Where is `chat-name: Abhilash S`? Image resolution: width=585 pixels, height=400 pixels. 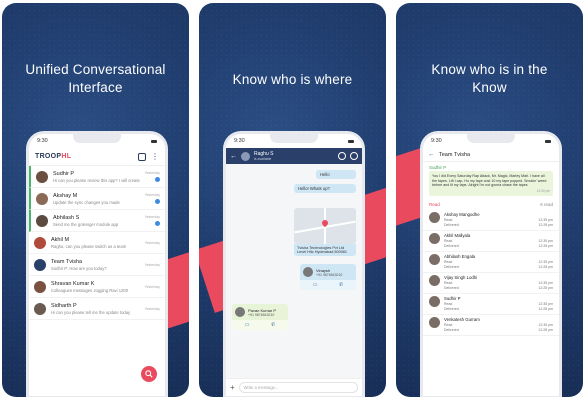
chat-name: Abhilash S is located at coordinates (66, 217).